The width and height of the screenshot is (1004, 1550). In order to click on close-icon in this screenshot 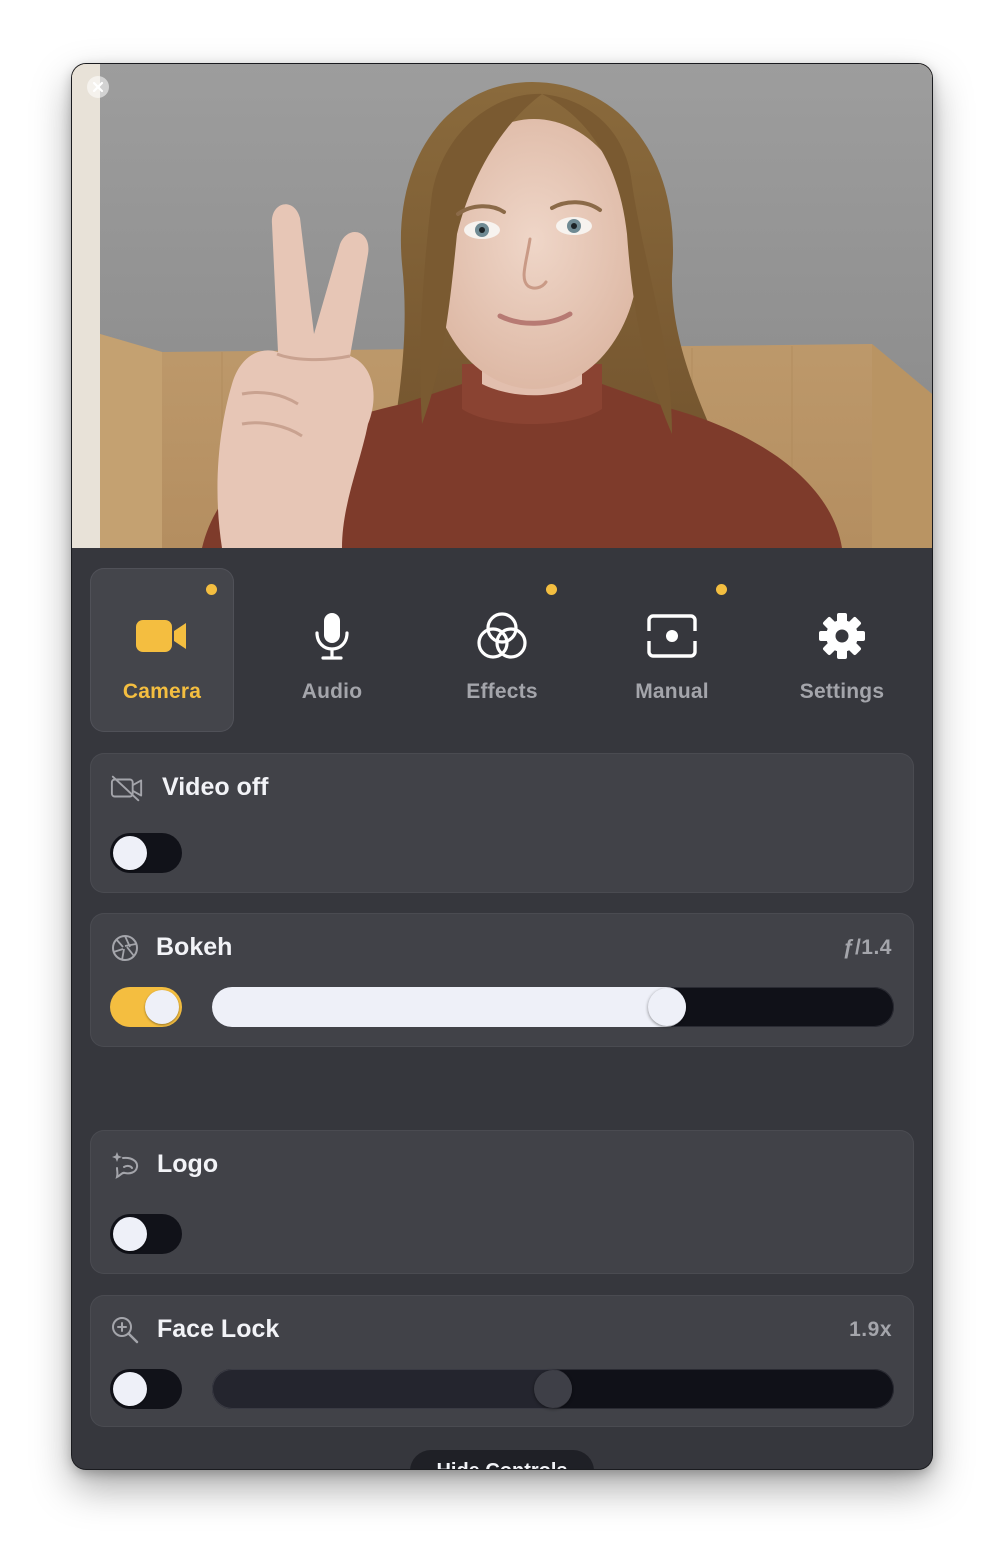, I will do `click(98, 87)`.